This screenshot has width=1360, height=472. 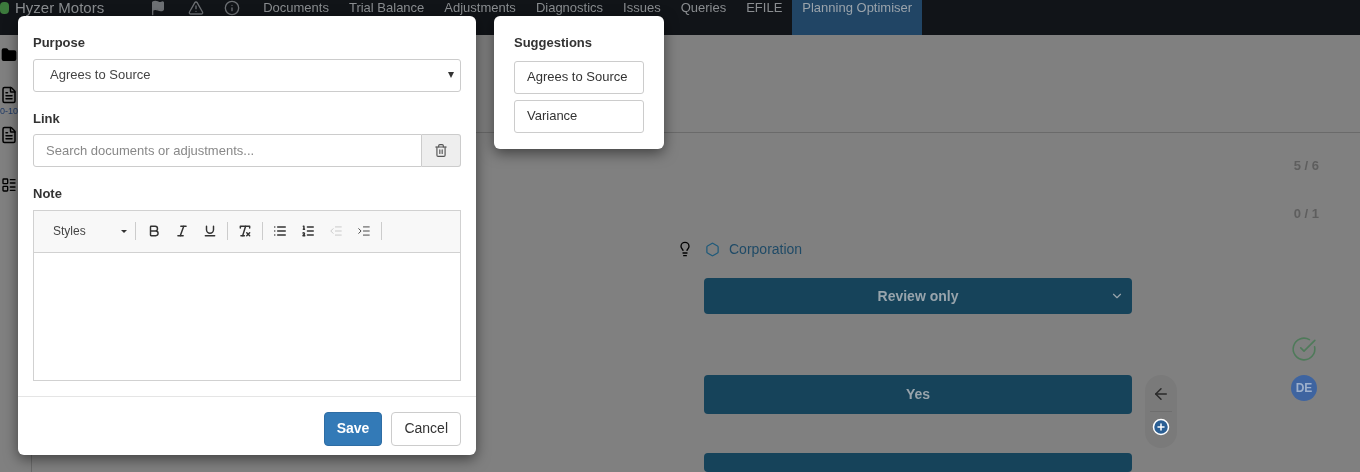 What do you see at coordinates (579, 77) in the screenshot?
I see `suggestion-button: Agrees to Source` at bounding box center [579, 77].